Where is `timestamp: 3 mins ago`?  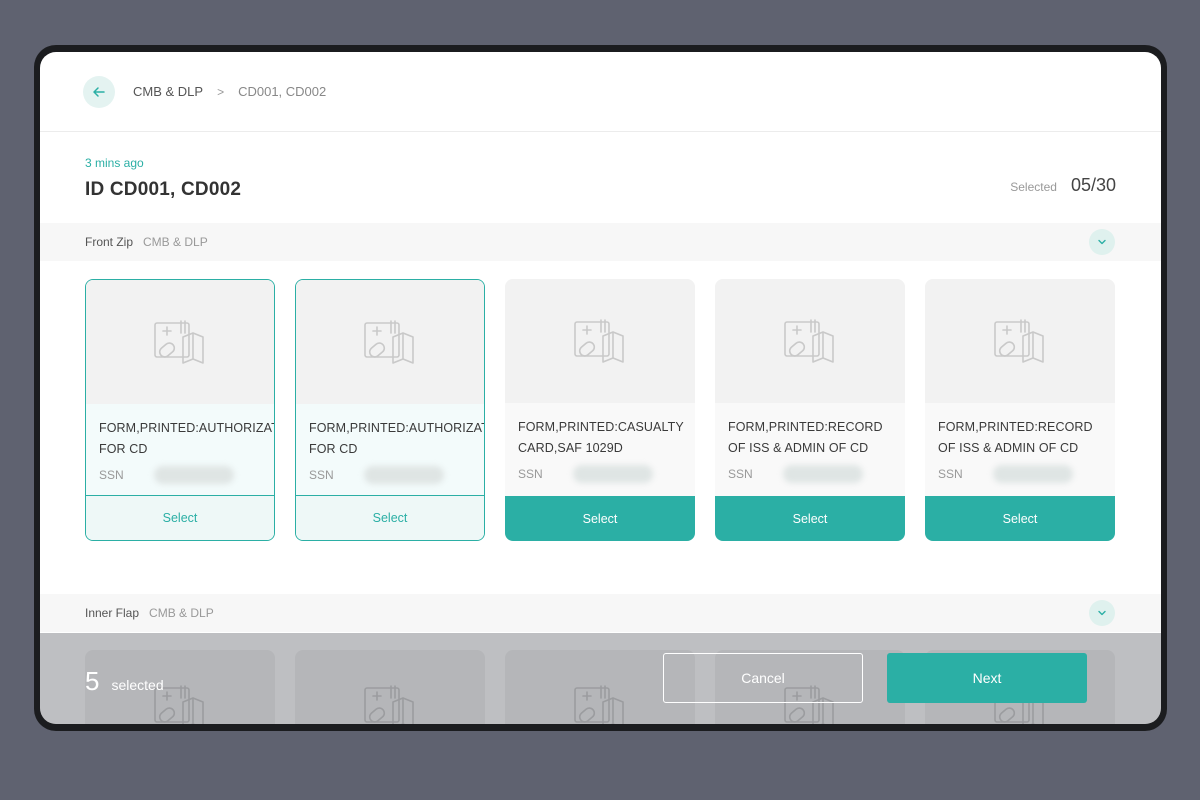
timestamp: 3 mins ago is located at coordinates (114, 163).